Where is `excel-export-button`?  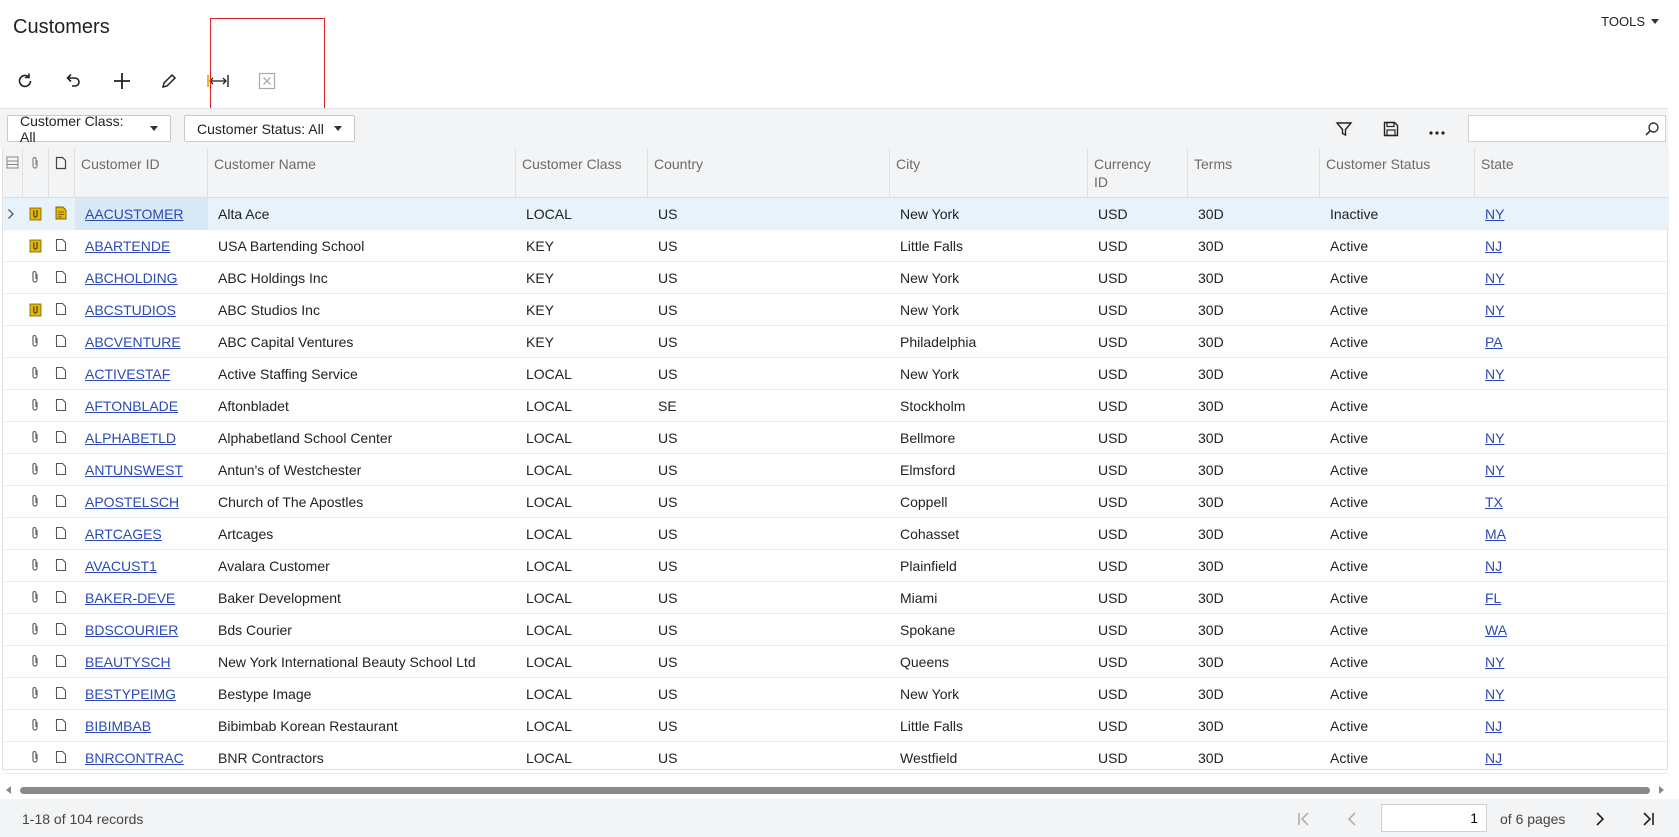 excel-export-button is located at coordinates (267, 81).